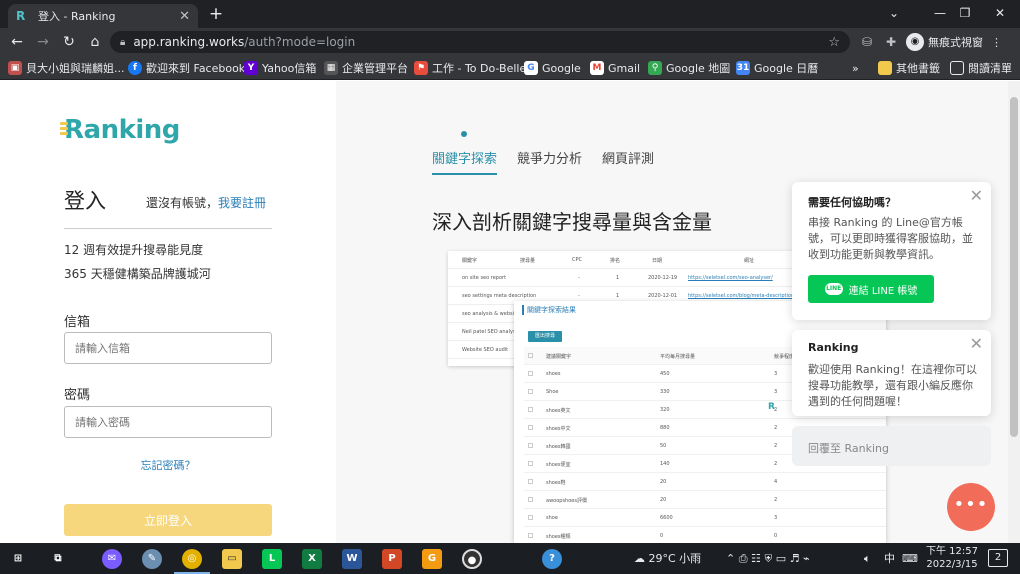  I want to click on close-window-button: ✕, so click(1000, 14).